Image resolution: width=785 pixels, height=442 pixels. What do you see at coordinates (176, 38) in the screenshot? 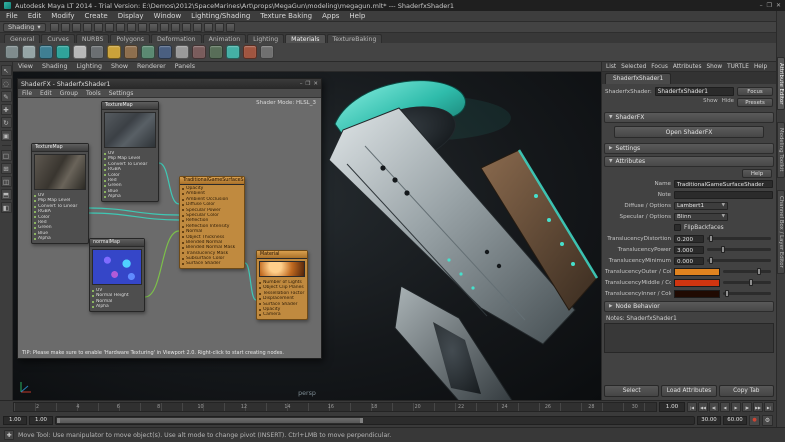
I see `shelf-tab: Deformation` at bounding box center [176, 38].